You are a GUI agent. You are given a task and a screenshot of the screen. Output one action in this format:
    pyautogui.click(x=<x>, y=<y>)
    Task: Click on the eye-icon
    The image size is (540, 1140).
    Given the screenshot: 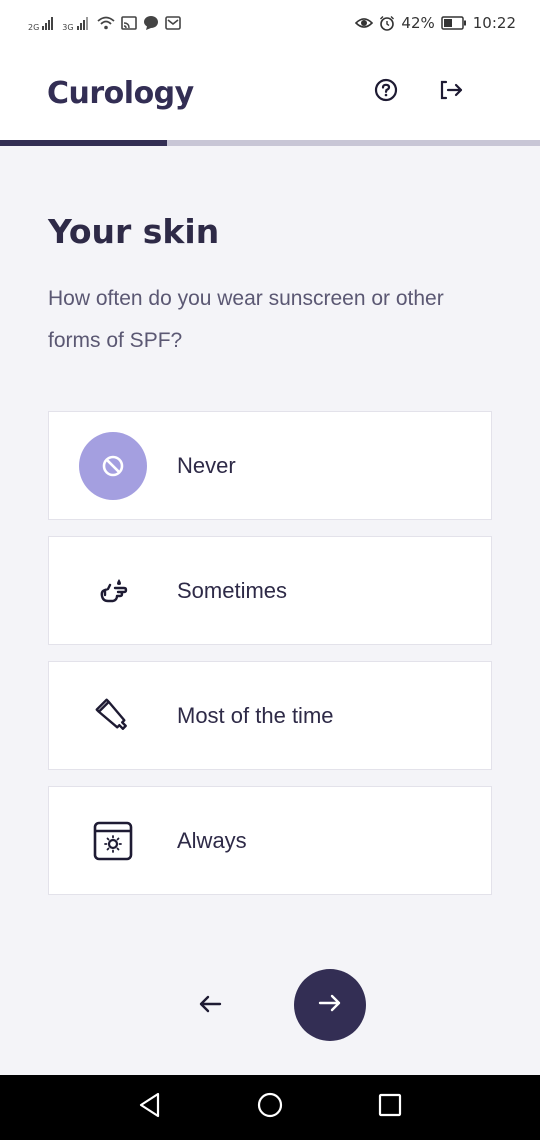 What is the action you would take?
    pyautogui.click(x=364, y=23)
    